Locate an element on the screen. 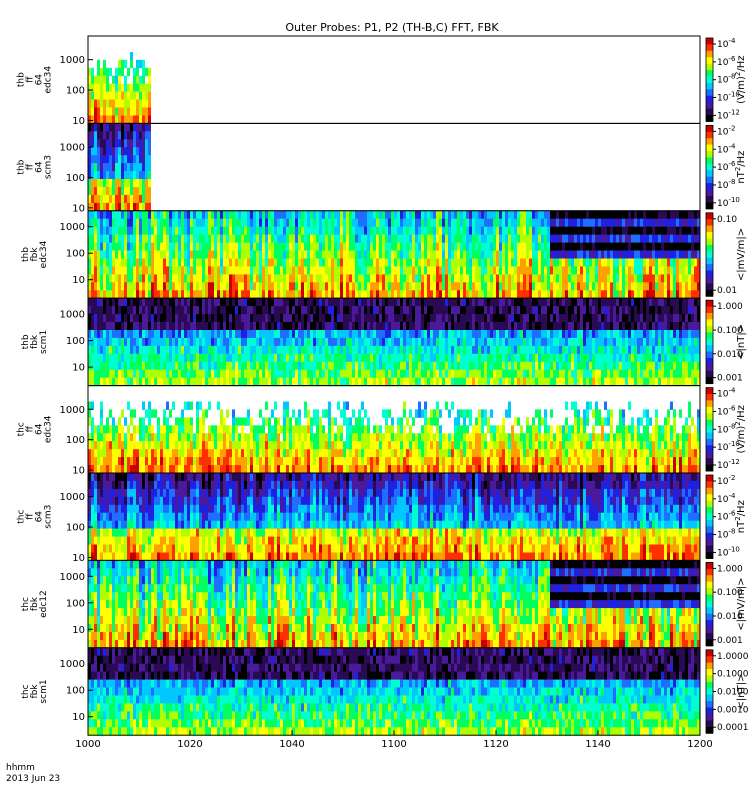 The width and height of the screenshot is (750, 800). y-tick-label: 1000 is located at coordinates (72, 227).